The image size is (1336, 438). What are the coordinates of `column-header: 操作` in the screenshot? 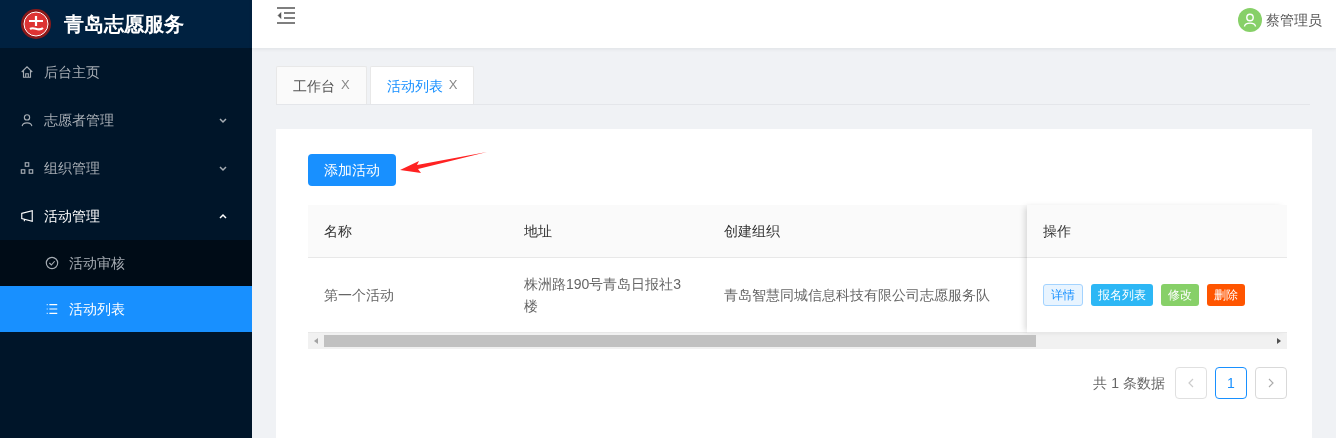 It's located at (1157, 231).